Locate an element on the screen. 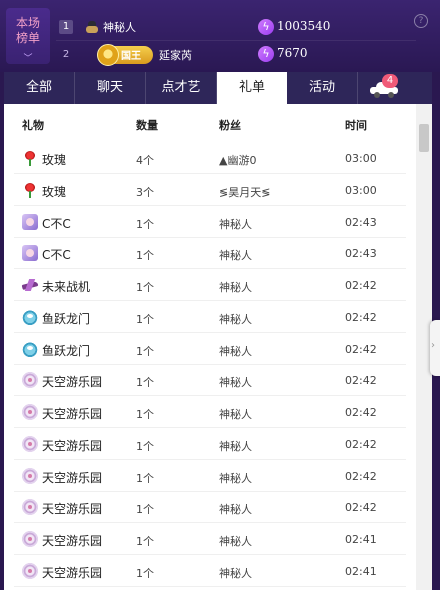 Image resolution: width=440 pixels, height=590 pixels. tab-talent: 点才艺 is located at coordinates (181, 88).